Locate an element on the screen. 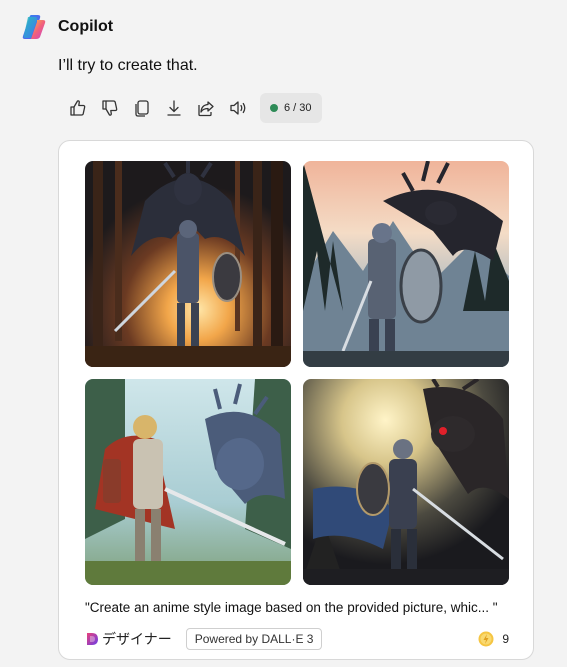 This screenshot has height=667, width=567. dark-knight-image is located at coordinates (406, 482).